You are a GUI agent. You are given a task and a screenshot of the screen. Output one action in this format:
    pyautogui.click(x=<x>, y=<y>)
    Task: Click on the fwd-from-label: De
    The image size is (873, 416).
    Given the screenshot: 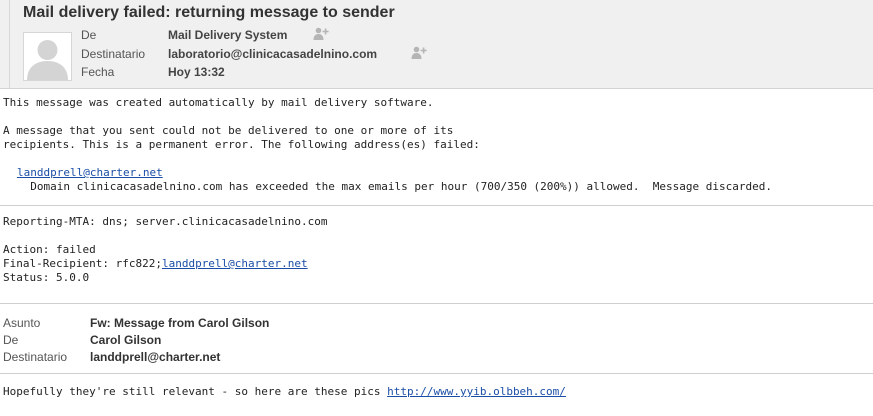 What is the action you would take?
    pyautogui.click(x=11, y=340)
    